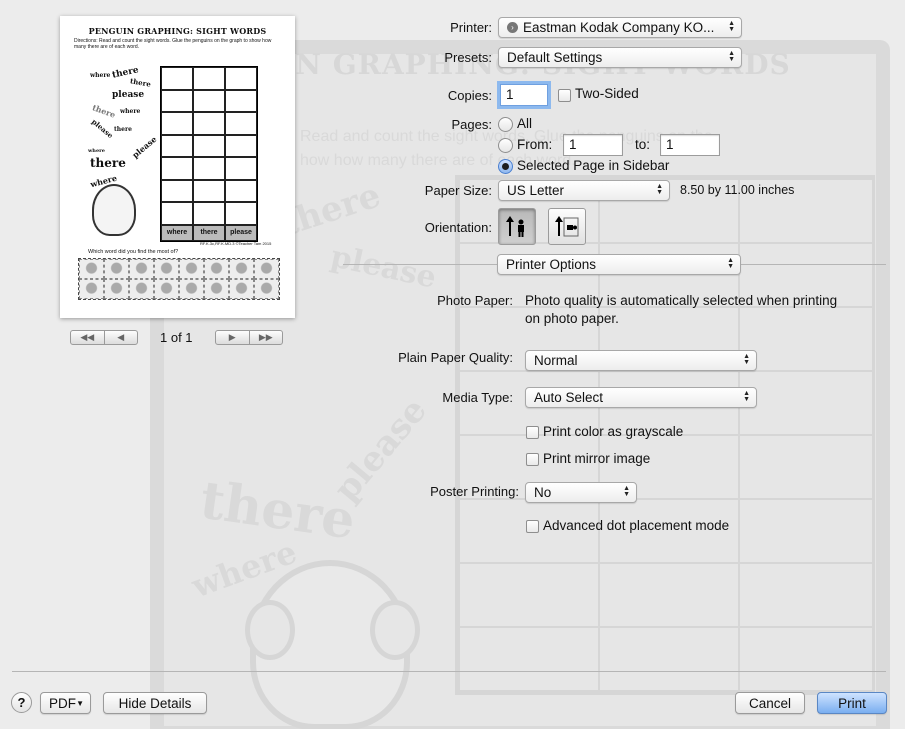  What do you see at coordinates (474, 491) in the screenshot?
I see `poster-printing-label: Poster Printing:` at bounding box center [474, 491].